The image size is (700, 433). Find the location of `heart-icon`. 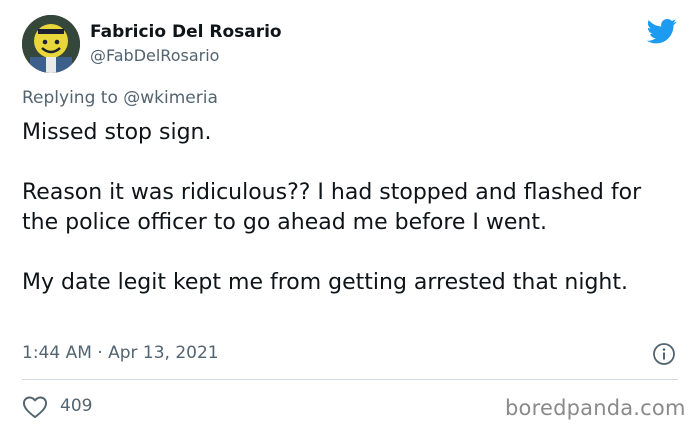

heart-icon is located at coordinates (35, 407).